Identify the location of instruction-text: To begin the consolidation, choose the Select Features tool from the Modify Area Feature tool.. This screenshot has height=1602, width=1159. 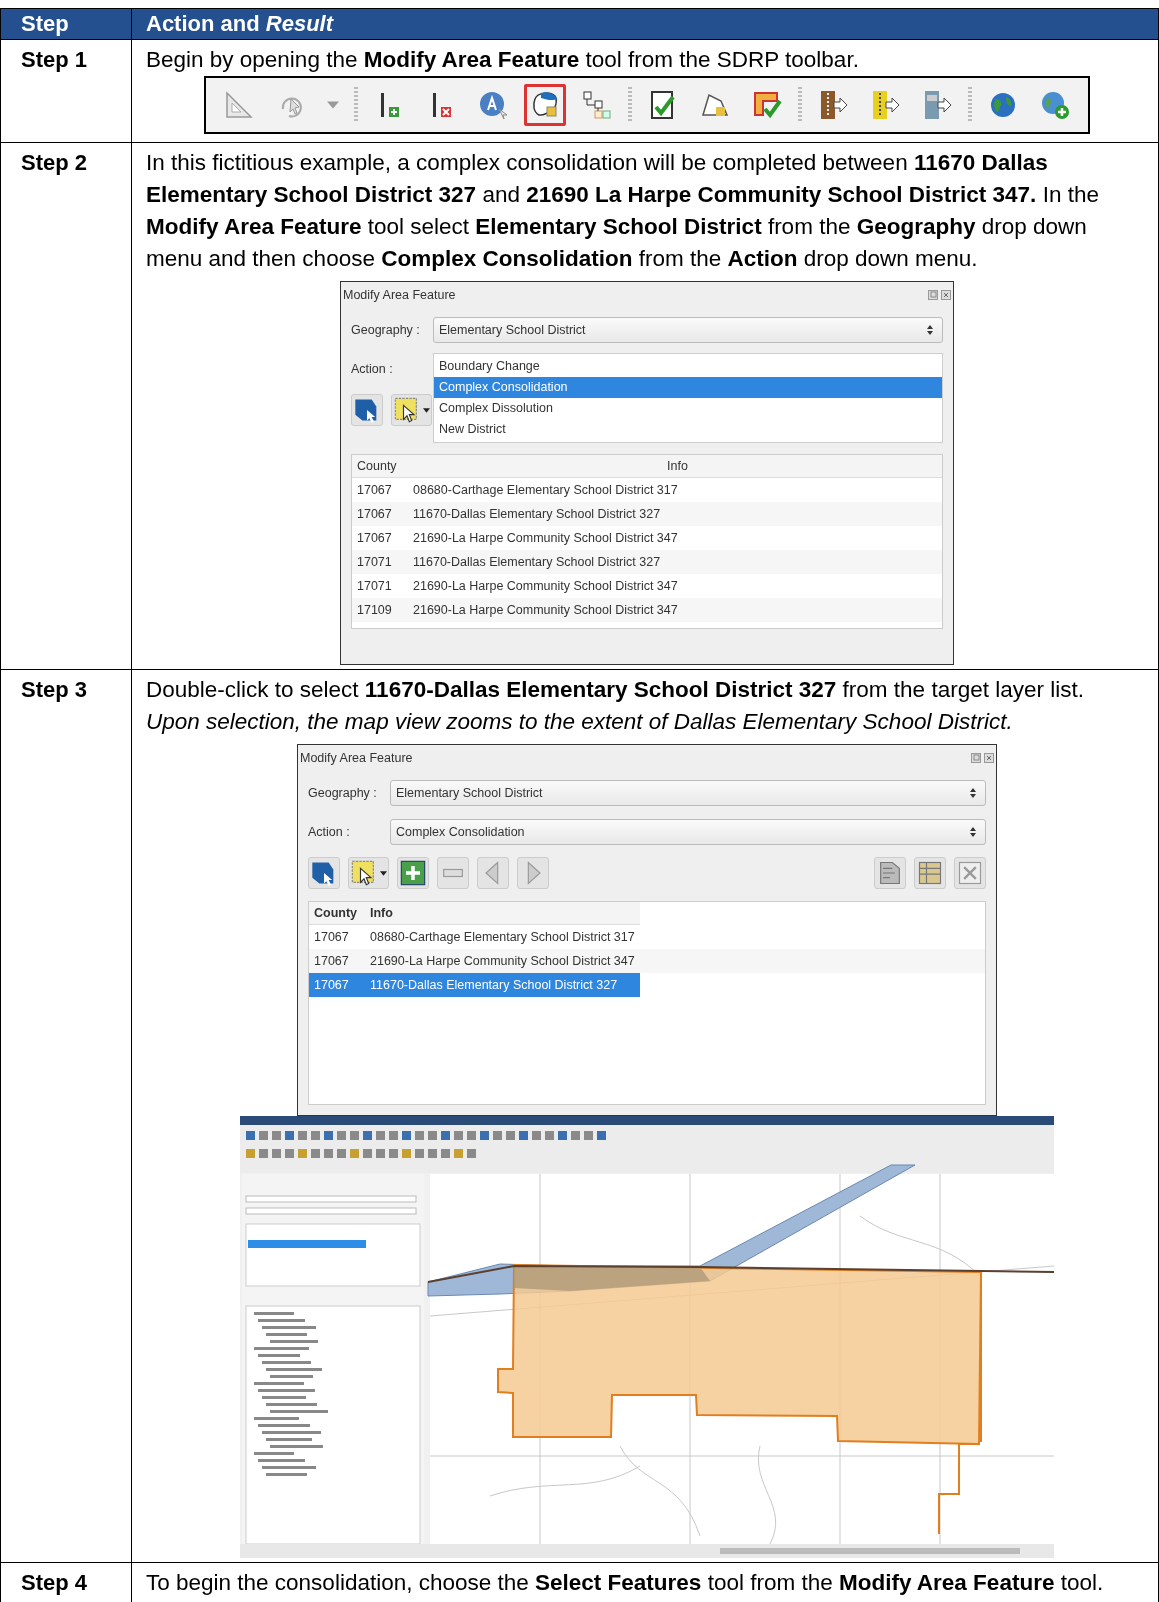
(625, 1583).